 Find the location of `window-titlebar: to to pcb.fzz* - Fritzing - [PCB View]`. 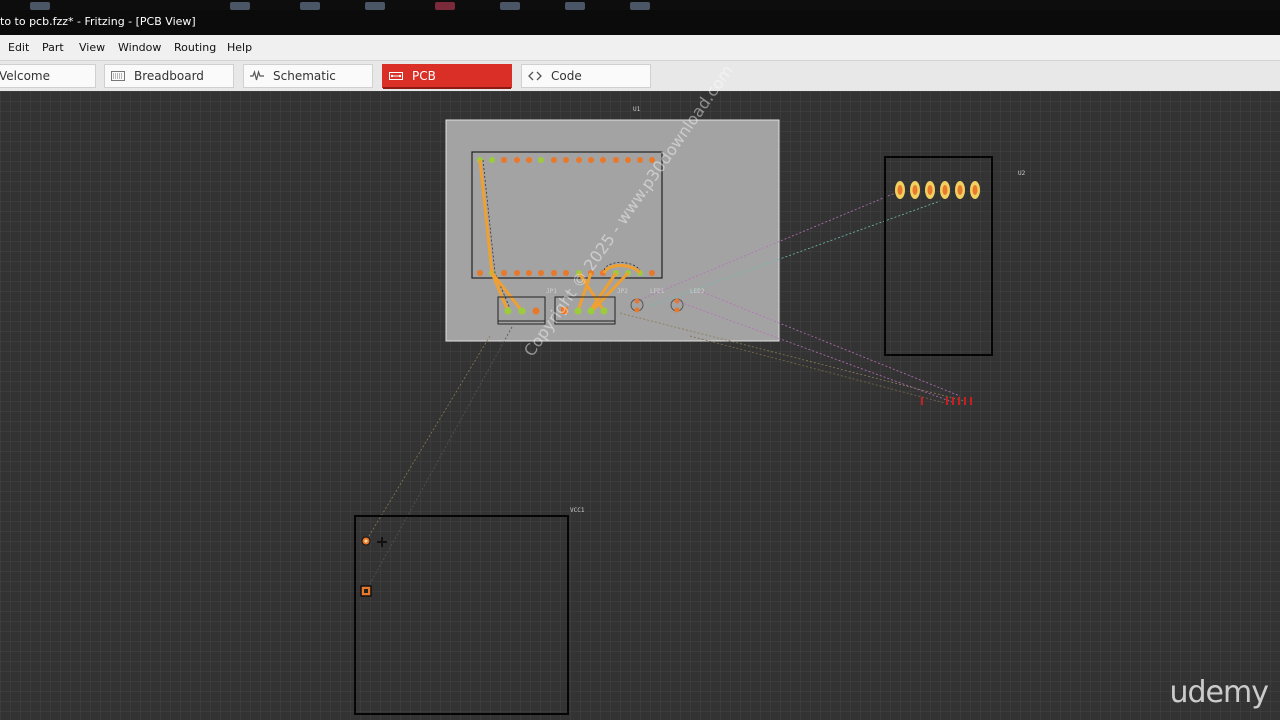

window-titlebar: to to pcb.fzz* - Fritzing - [PCB View] is located at coordinates (640, 22).